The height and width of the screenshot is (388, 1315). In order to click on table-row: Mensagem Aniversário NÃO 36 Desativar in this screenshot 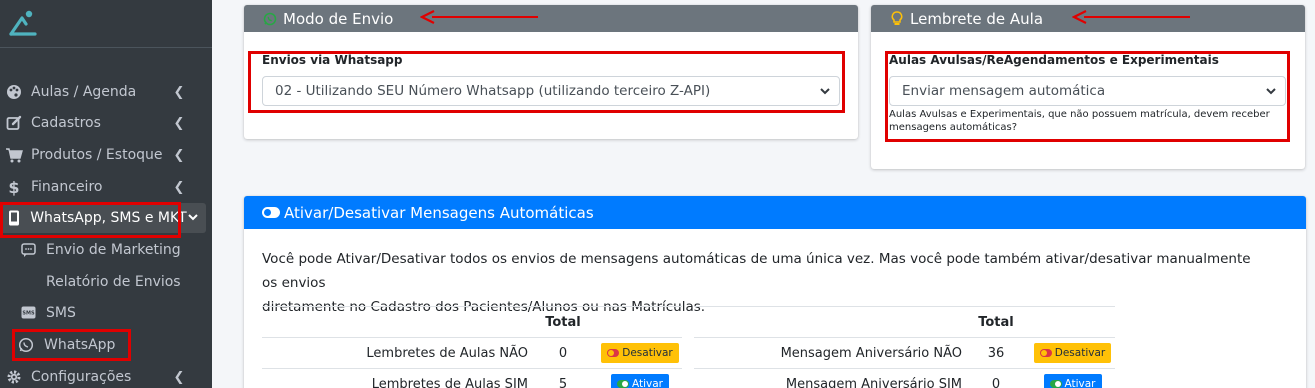, I will do `click(904, 353)`.